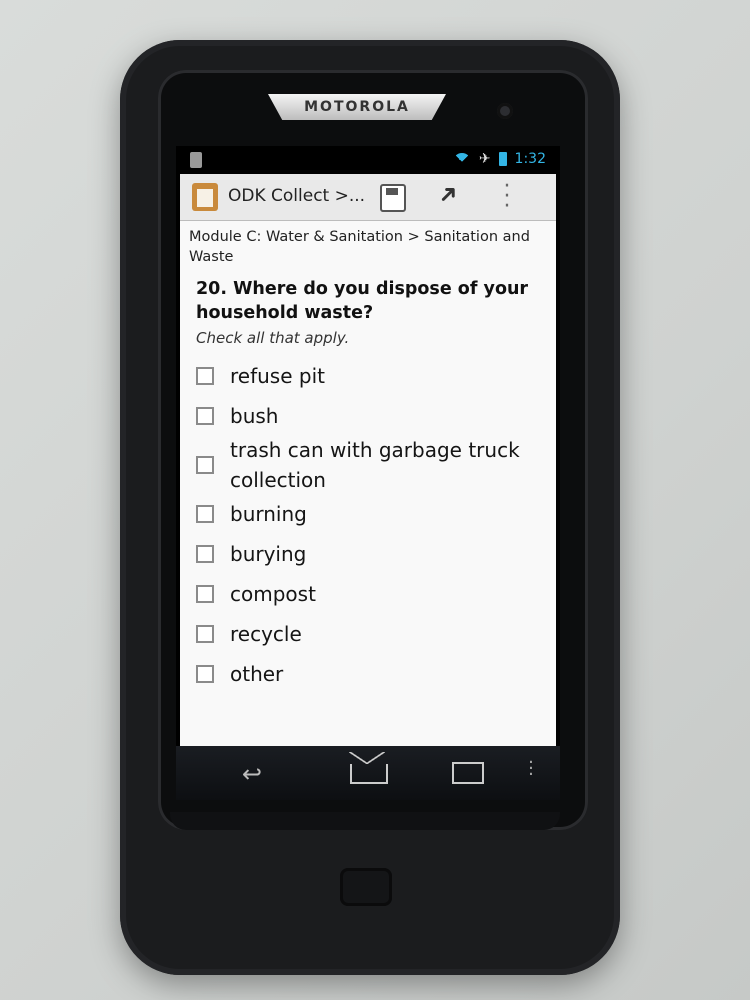 Image resolution: width=750 pixels, height=1000 pixels. What do you see at coordinates (368, 197) in the screenshot?
I see `action-bar: ODK Collect >... ➜ · · ·` at bounding box center [368, 197].